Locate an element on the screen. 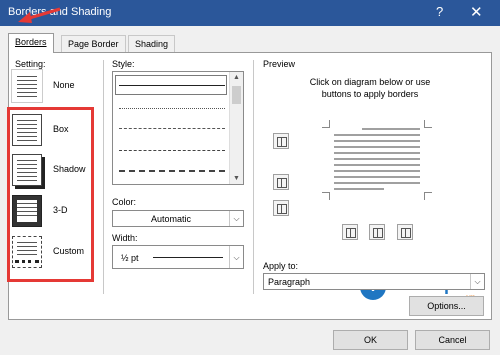 The height and width of the screenshot is (355, 500). left-border-icon is located at coordinates (350, 232).